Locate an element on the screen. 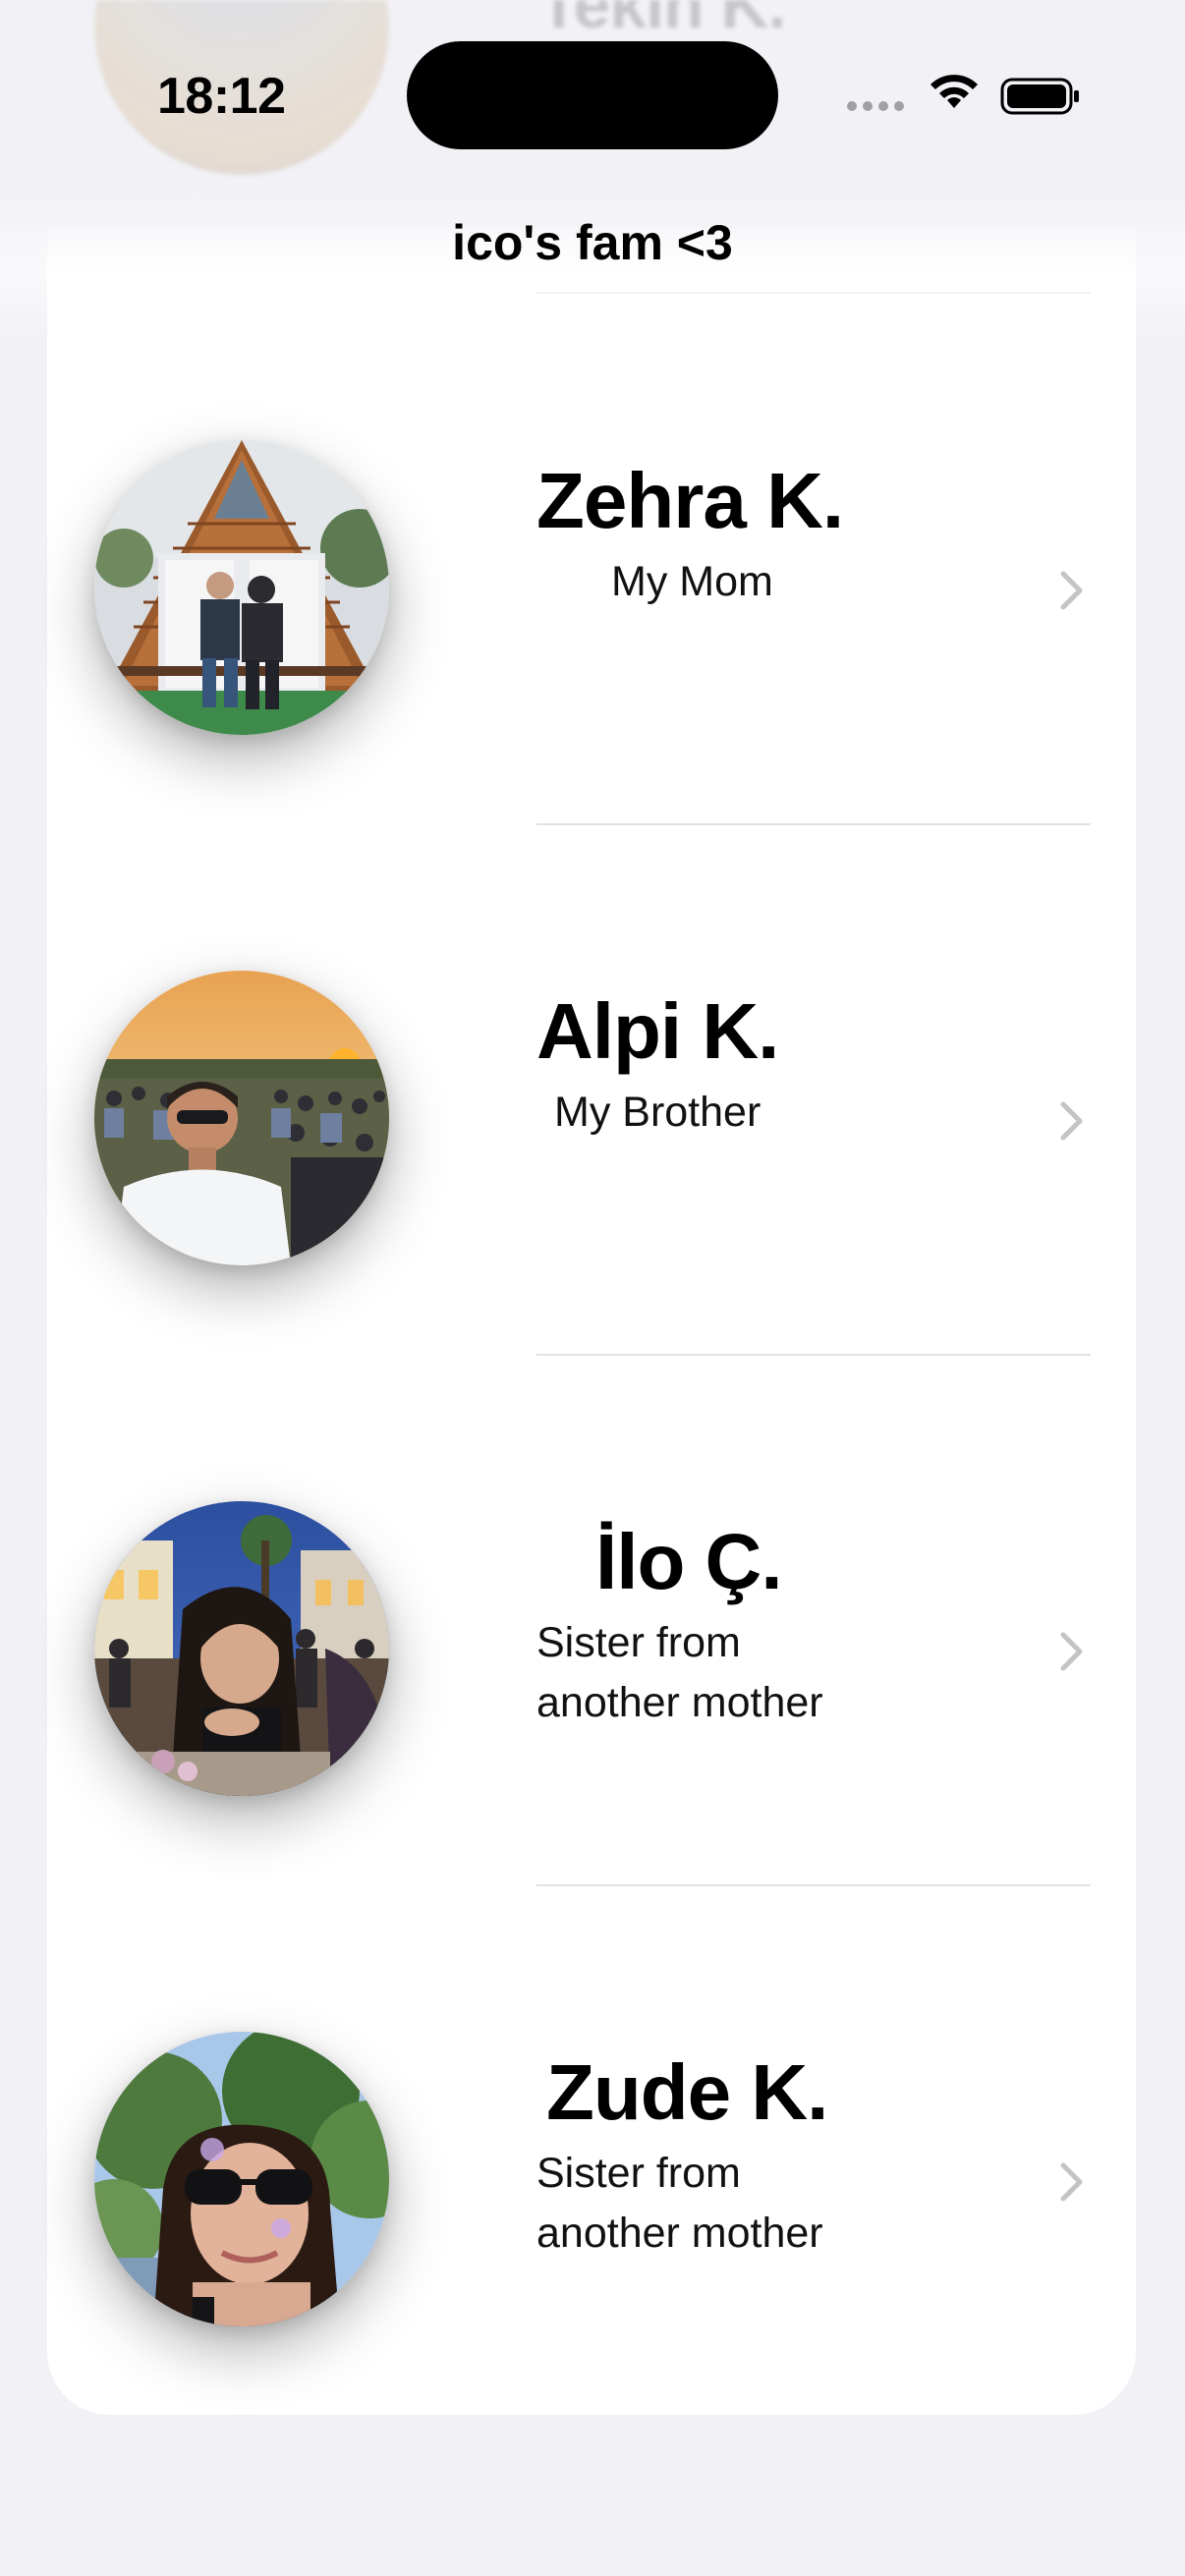  photo-couple-cabin-icon is located at coordinates (242, 587).